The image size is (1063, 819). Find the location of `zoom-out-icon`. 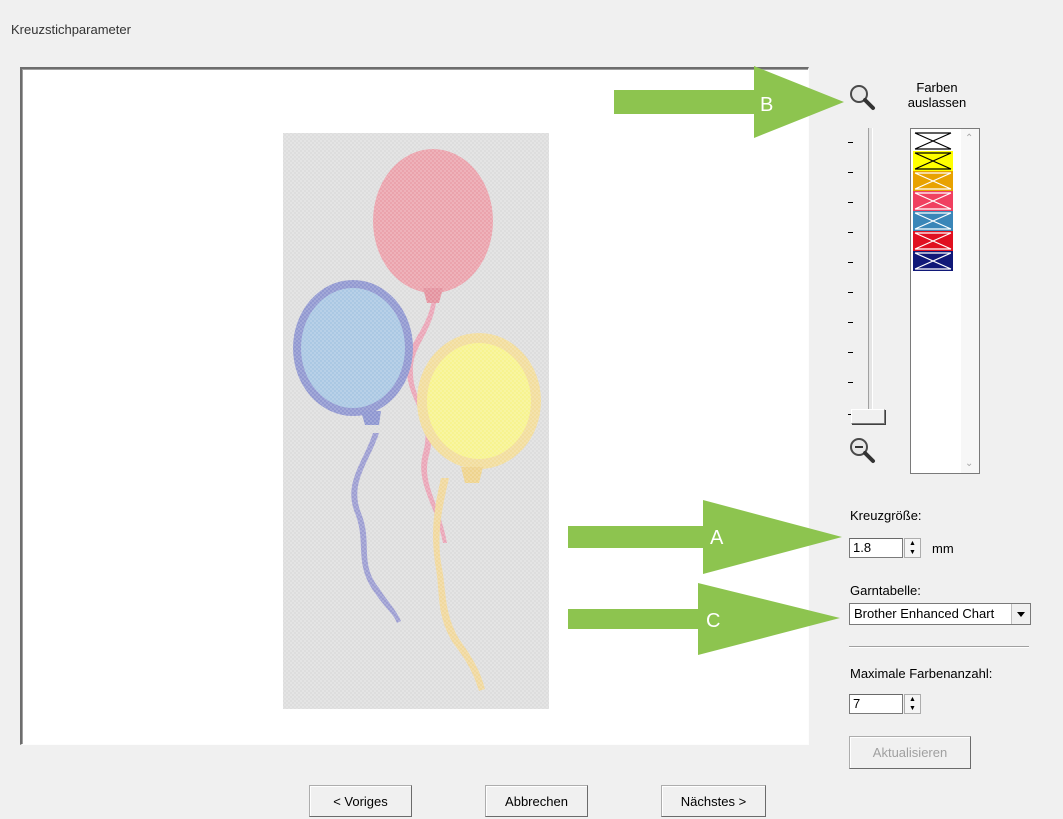

zoom-out-icon is located at coordinates (862, 450).